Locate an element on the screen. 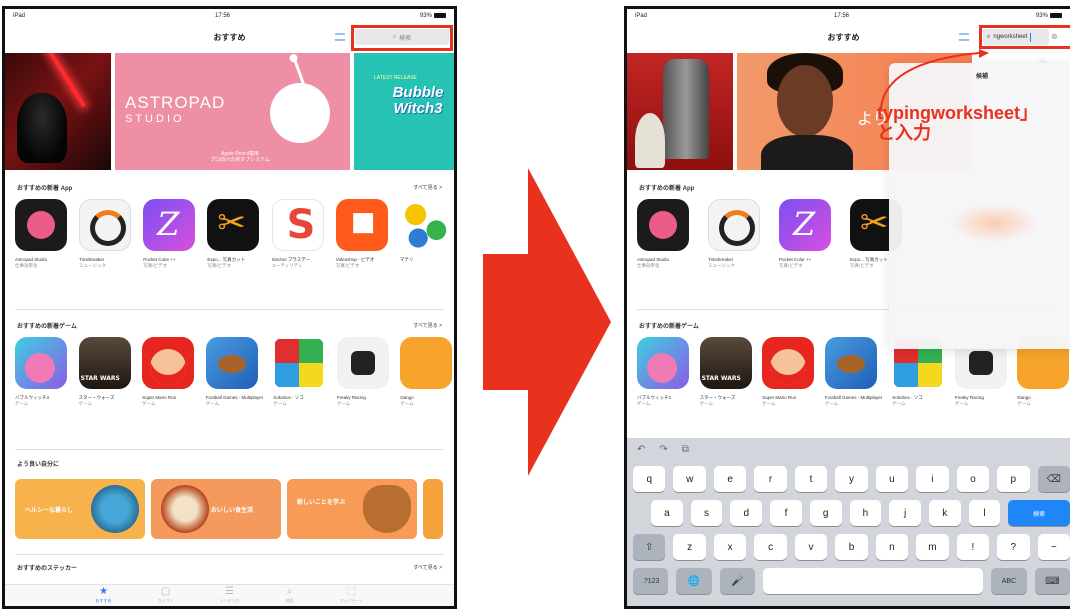 This screenshot has height=610, width=1070. sincho-app-icon is located at coordinates (297, 225).